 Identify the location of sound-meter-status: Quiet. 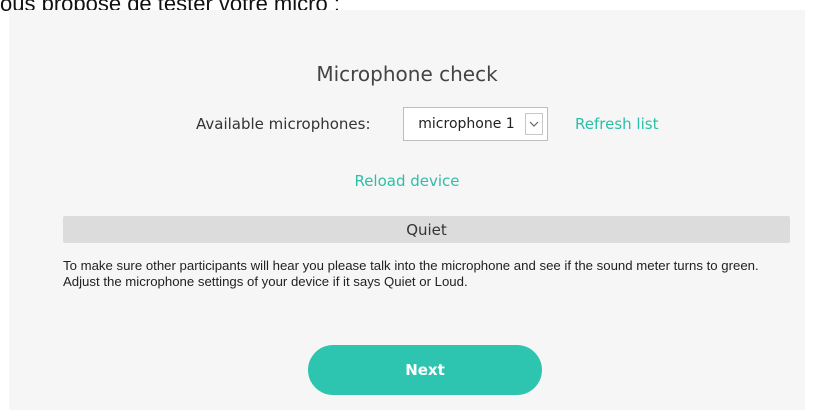
(426, 229).